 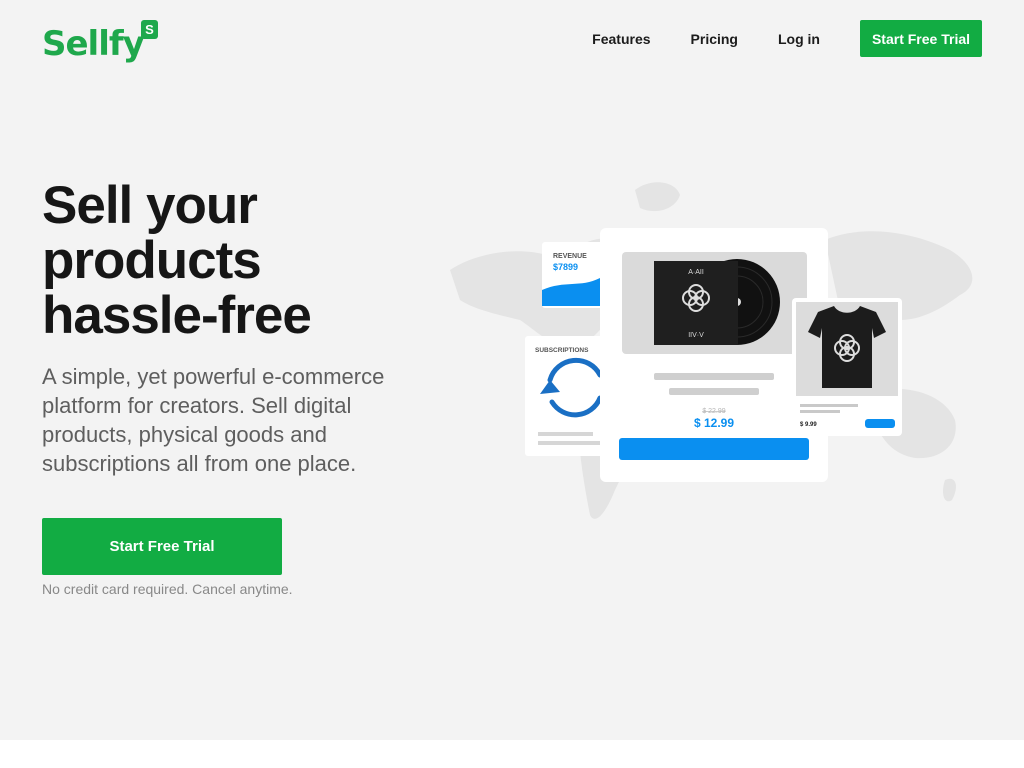 What do you see at coordinates (714, 423) in the screenshot?
I see `product-price: $ 12.99` at bounding box center [714, 423].